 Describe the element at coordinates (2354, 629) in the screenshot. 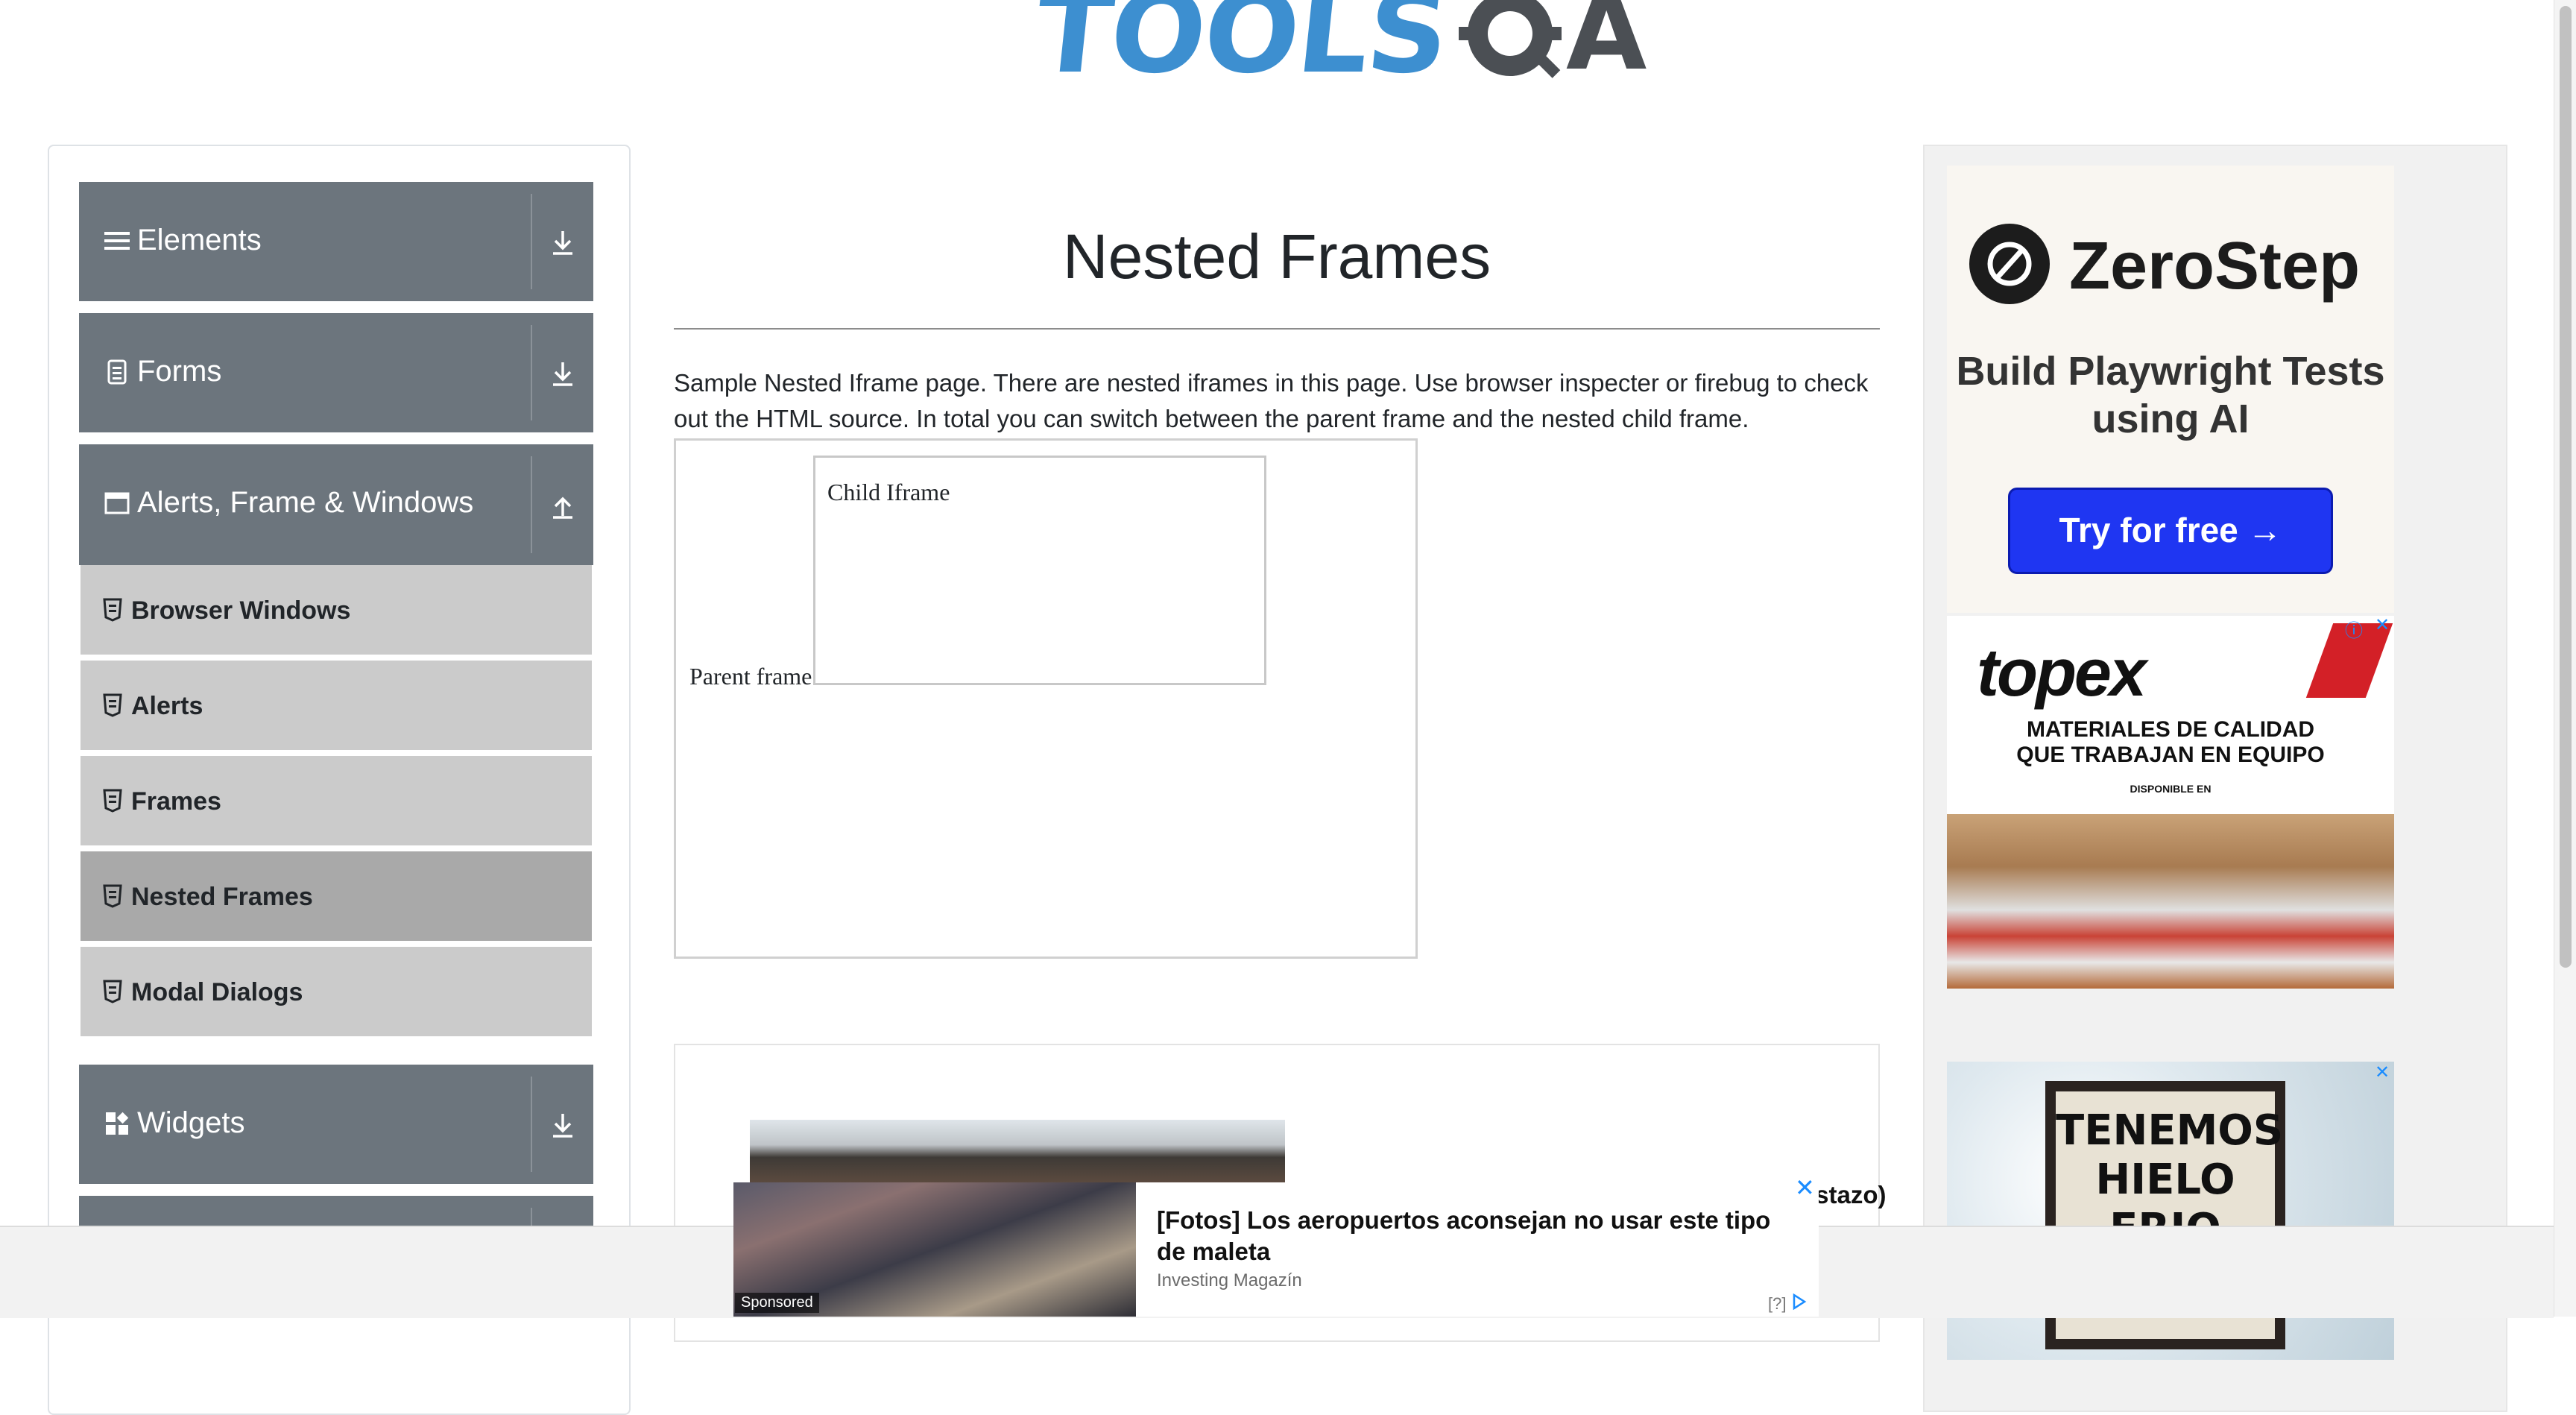

I see `adchoices-info-icon: ⓘ` at that location.